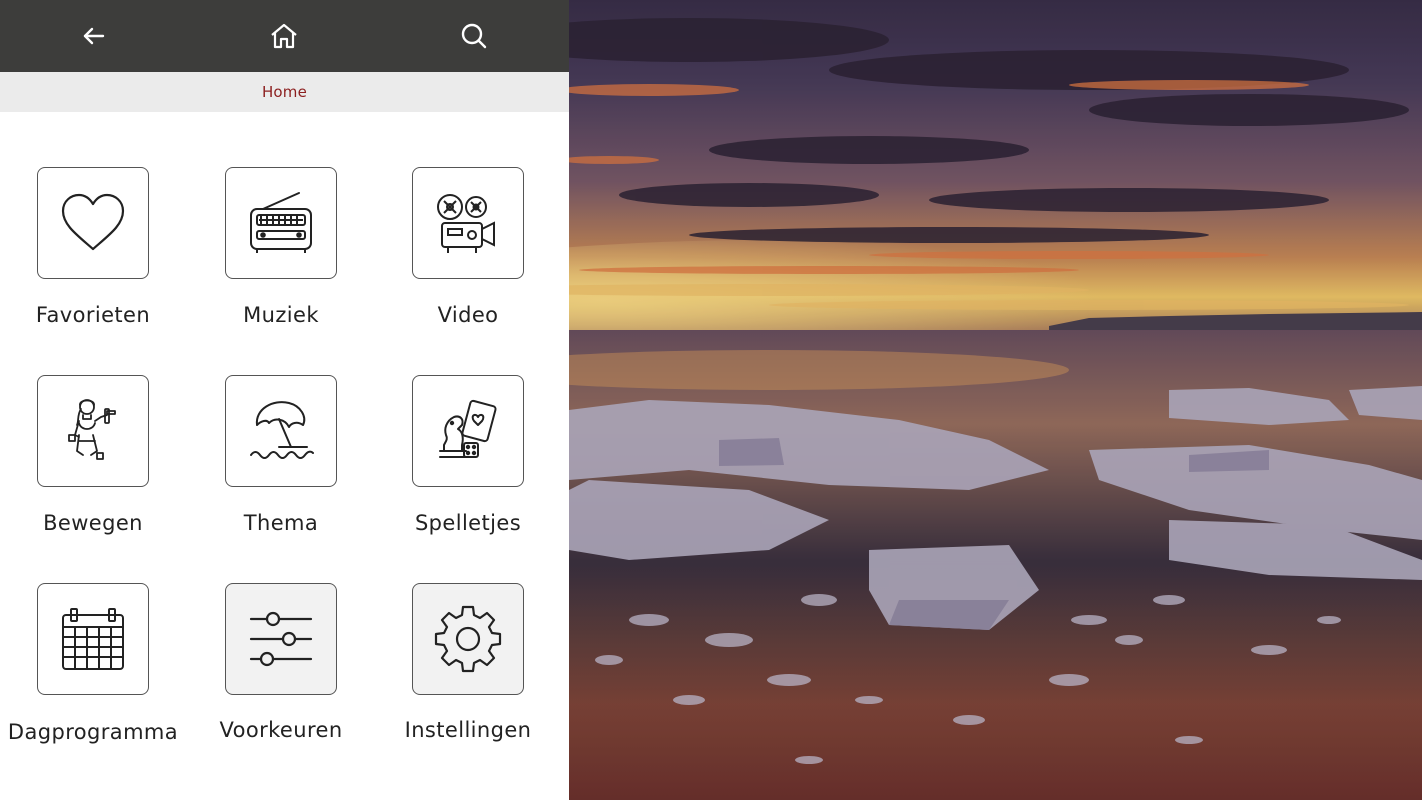  I want to click on search-button, so click(474, 36).